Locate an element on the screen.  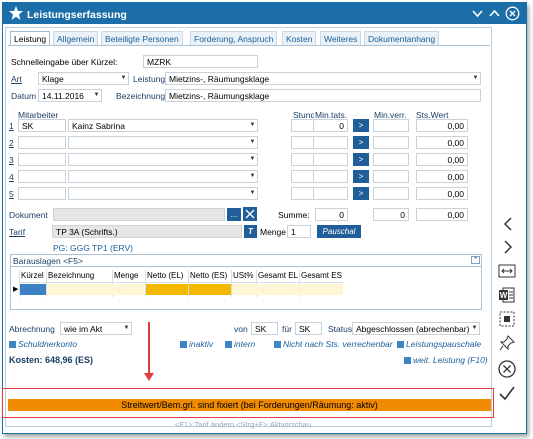
tab-kosten: Kosten is located at coordinates (299, 38).